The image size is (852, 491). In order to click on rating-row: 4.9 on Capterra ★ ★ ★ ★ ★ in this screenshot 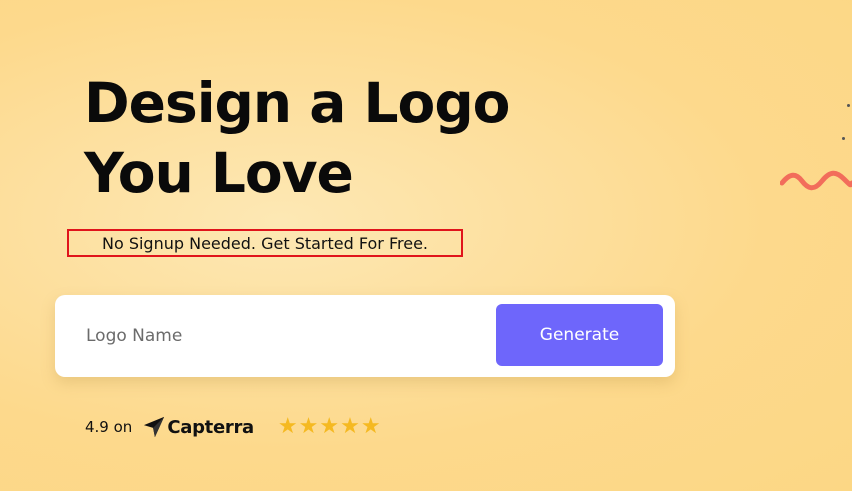, I will do `click(233, 427)`.